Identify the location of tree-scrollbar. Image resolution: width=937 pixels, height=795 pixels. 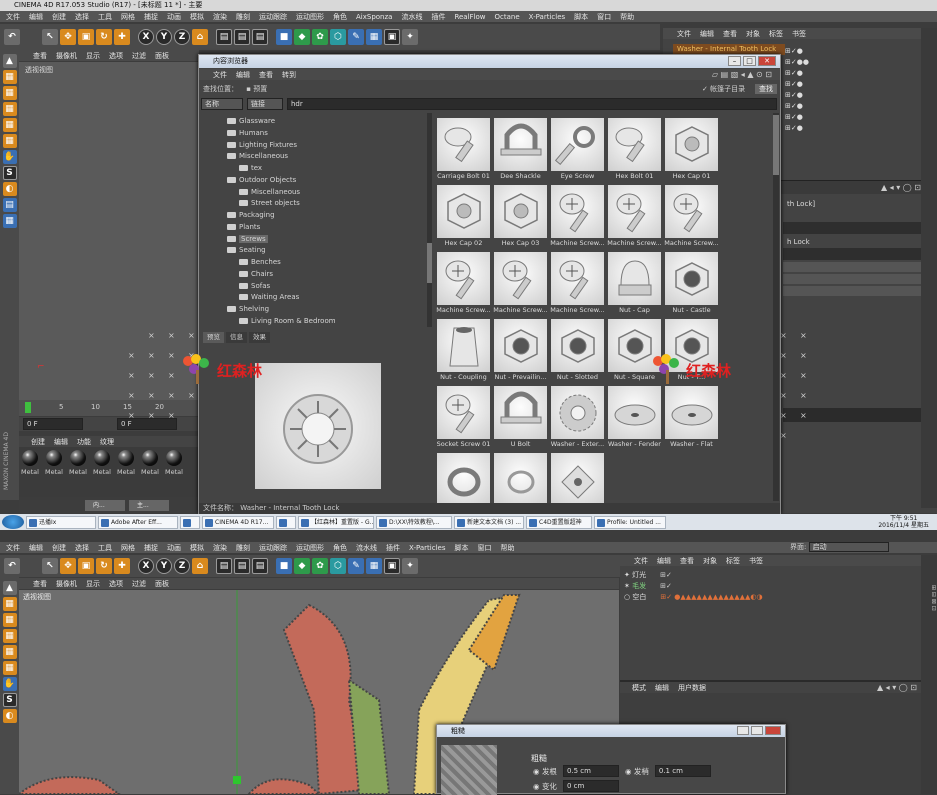
(429, 220).